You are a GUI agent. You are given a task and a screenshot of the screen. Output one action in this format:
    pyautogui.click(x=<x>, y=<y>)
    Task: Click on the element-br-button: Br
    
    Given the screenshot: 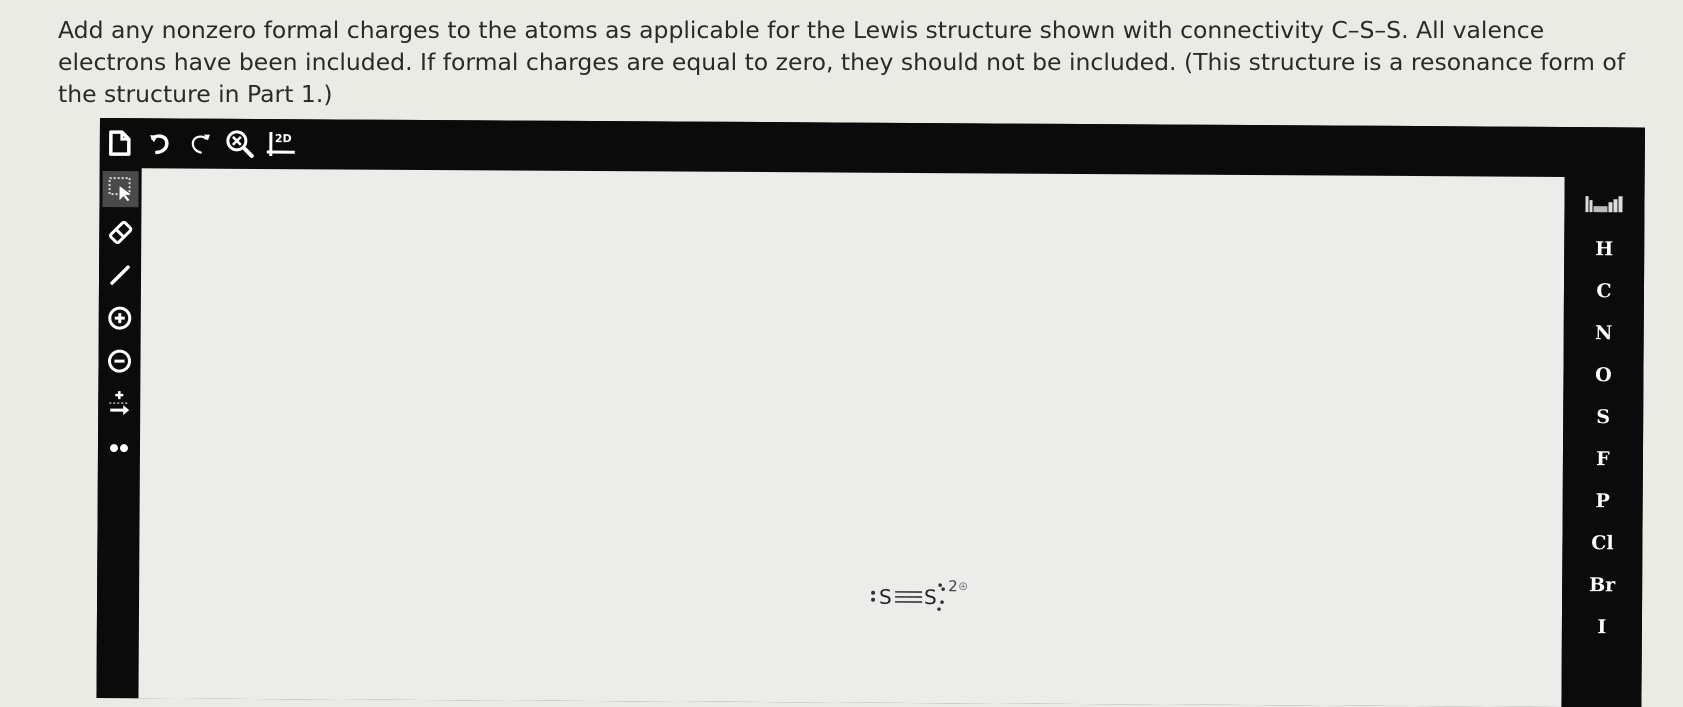 What is the action you would take?
    pyautogui.click(x=1602, y=585)
    